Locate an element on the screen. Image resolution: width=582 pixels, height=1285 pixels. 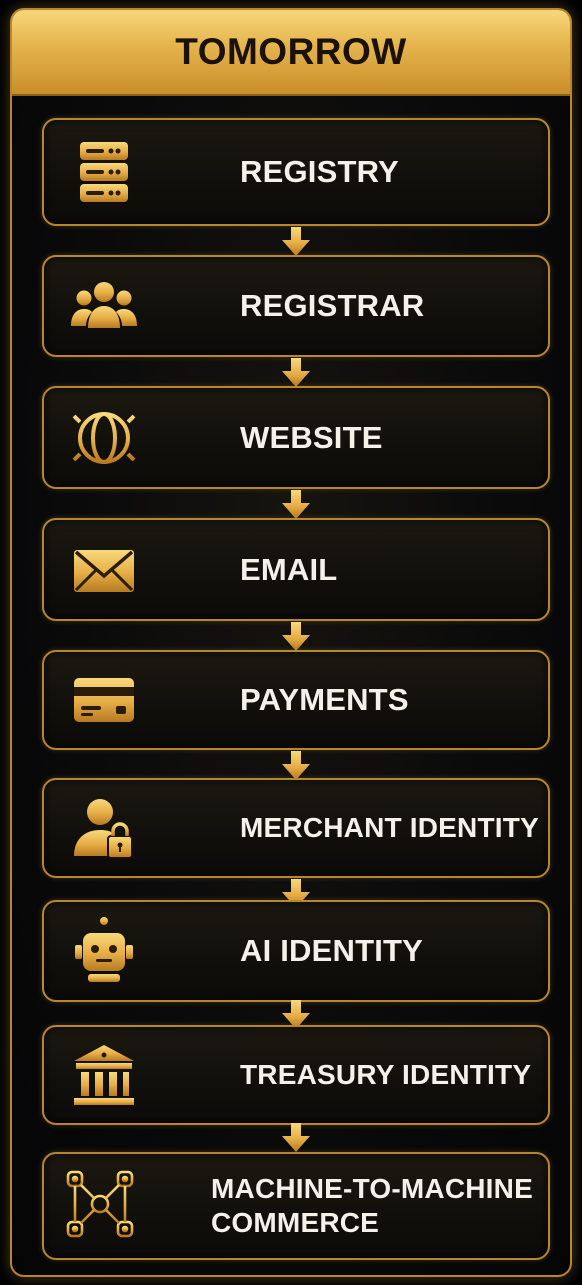
step-merchant-identity: MERCHANT IDENTITY is located at coordinates (296, 828).